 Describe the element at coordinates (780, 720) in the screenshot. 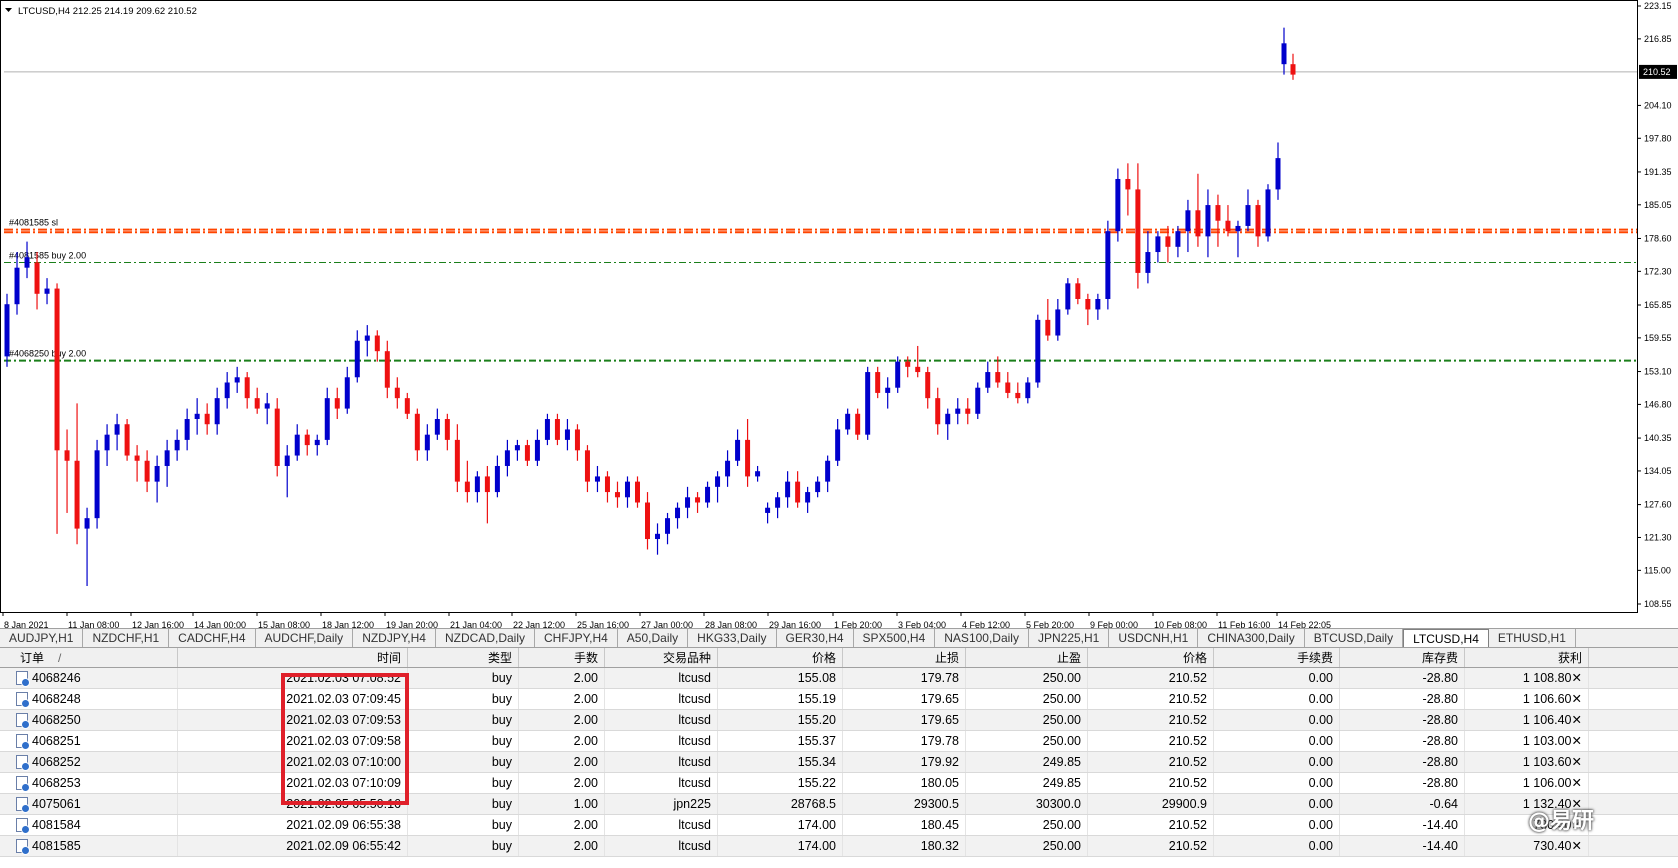

I see `table-cell: 155.20` at that location.